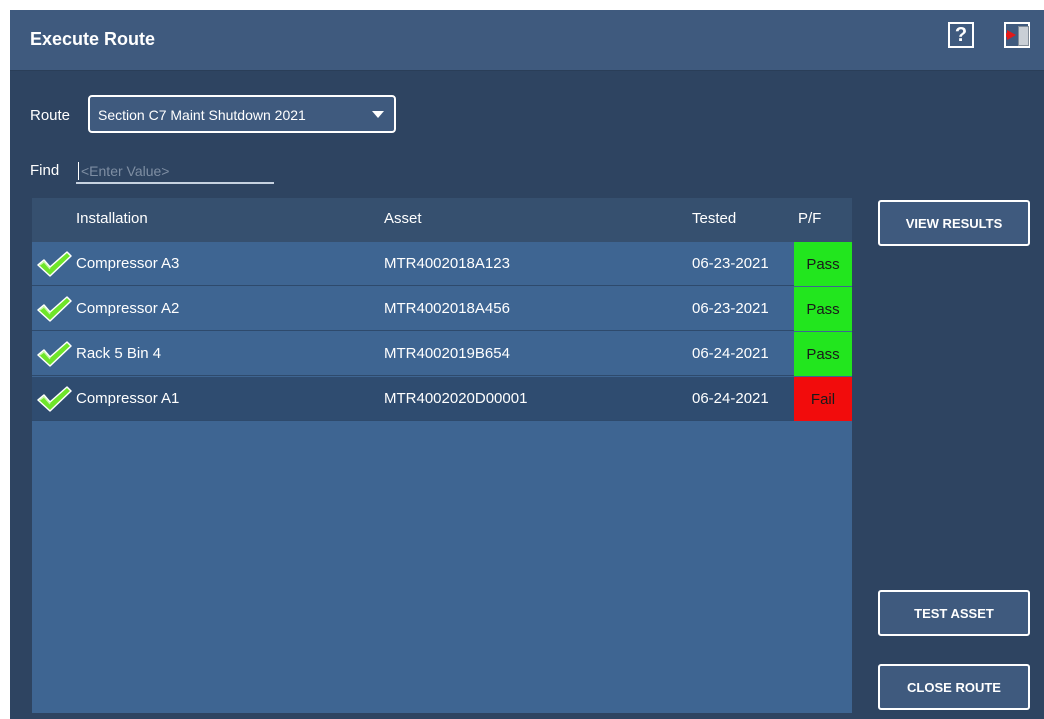 This screenshot has width=1044, height=719. What do you see at coordinates (128, 398) in the screenshot?
I see `installation-cell: Compressor A1` at bounding box center [128, 398].